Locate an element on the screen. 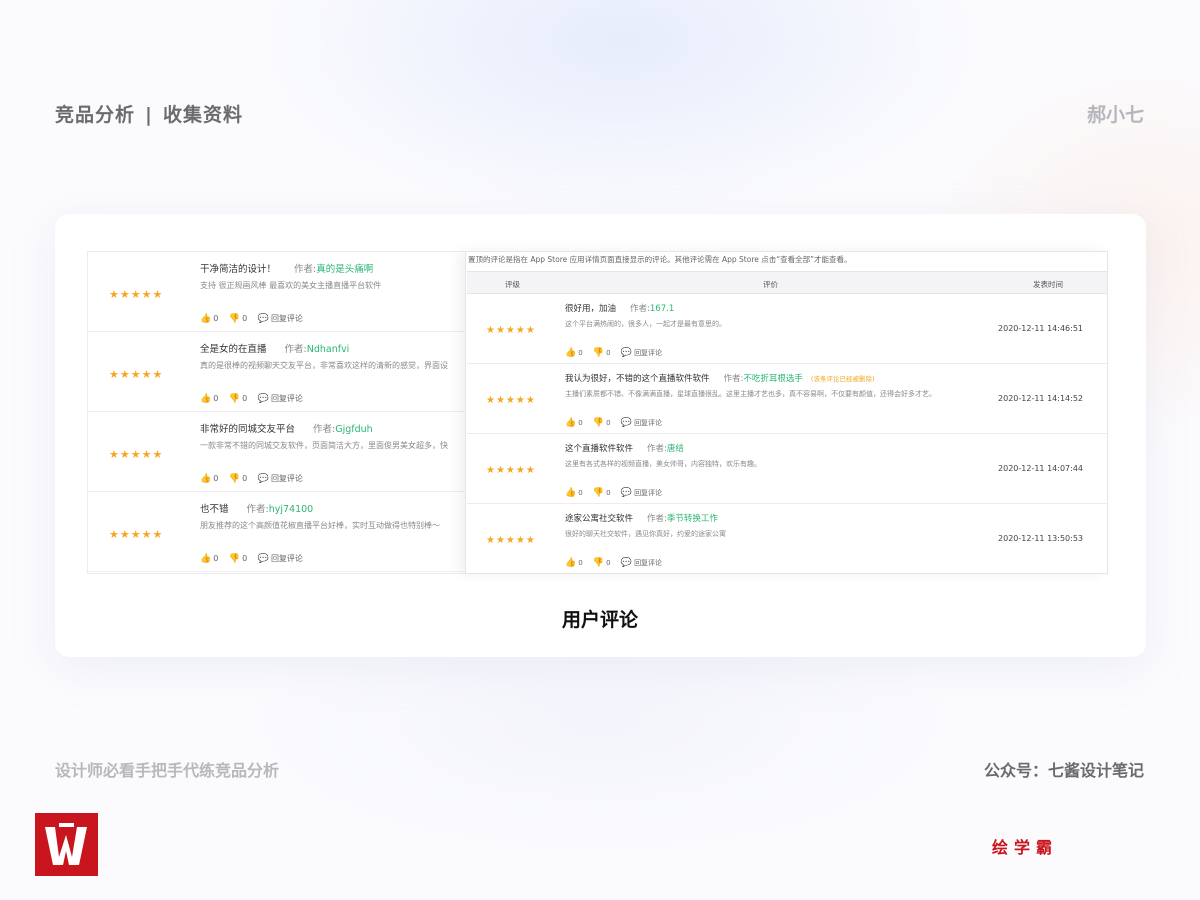 The height and width of the screenshot is (900, 1200). page-title: 竞品分析 | 收集资料 is located at coordinates (149, 113).